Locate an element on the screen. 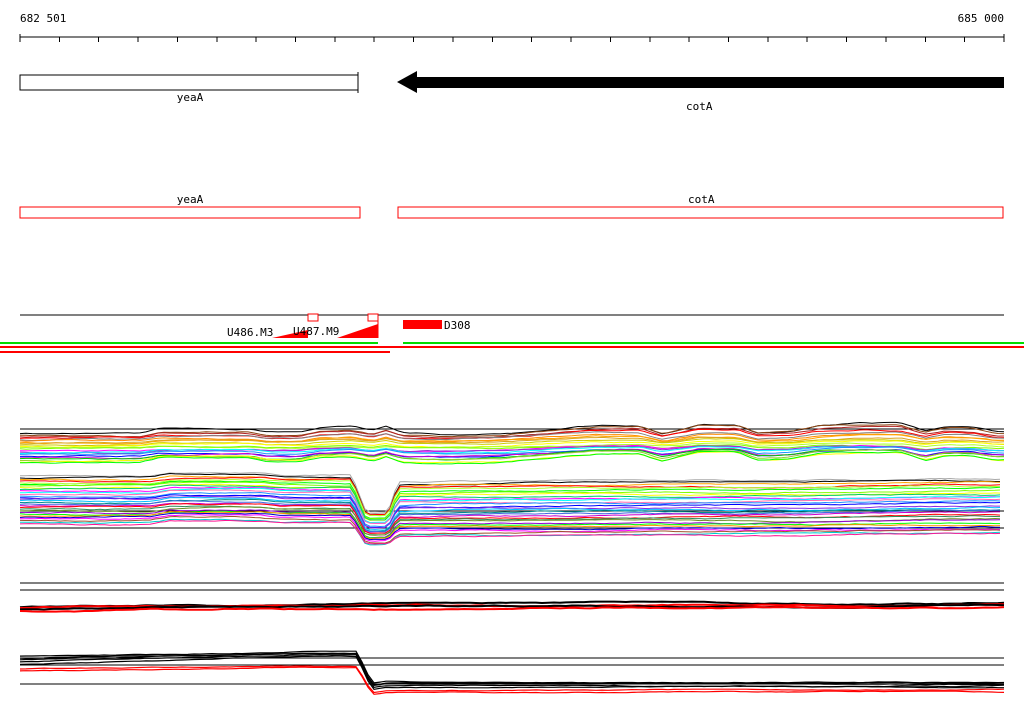 Image resolution: width=1024 pixels, height=714 pixels. gene-box-yeaA is located at coordinates (189, 82).